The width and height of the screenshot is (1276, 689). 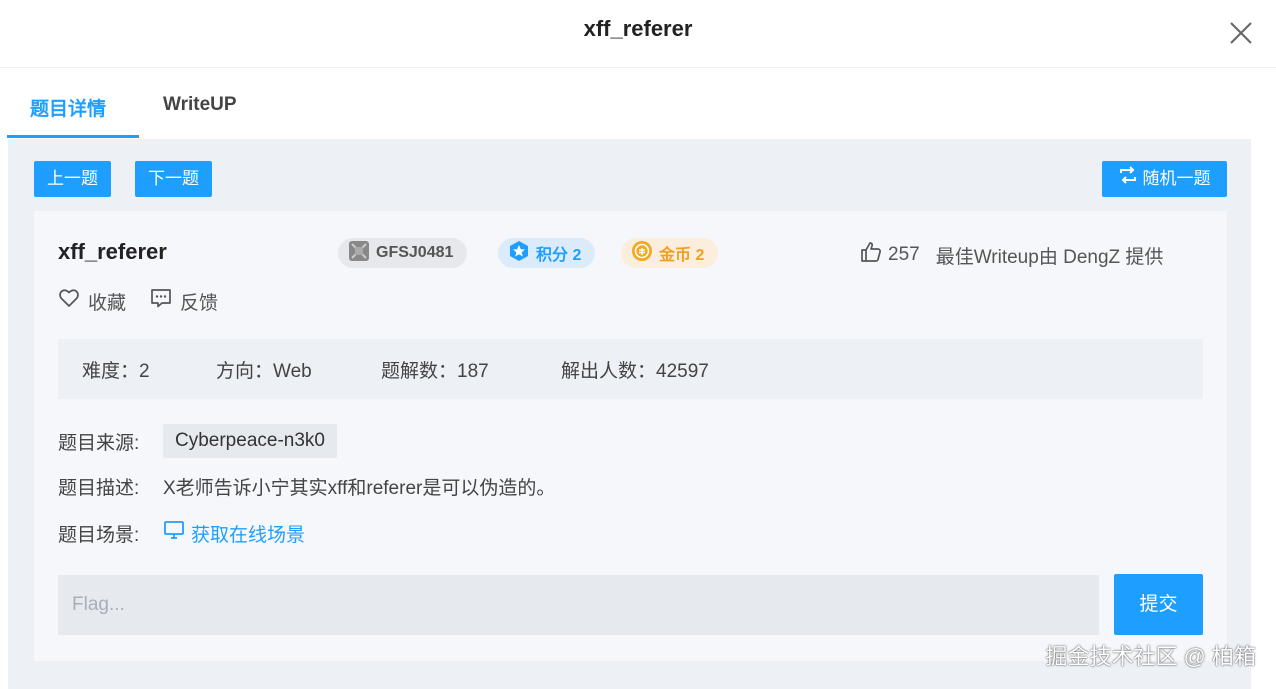 I want to click on description-label: 题目描述:, so click(x=99, y=488).